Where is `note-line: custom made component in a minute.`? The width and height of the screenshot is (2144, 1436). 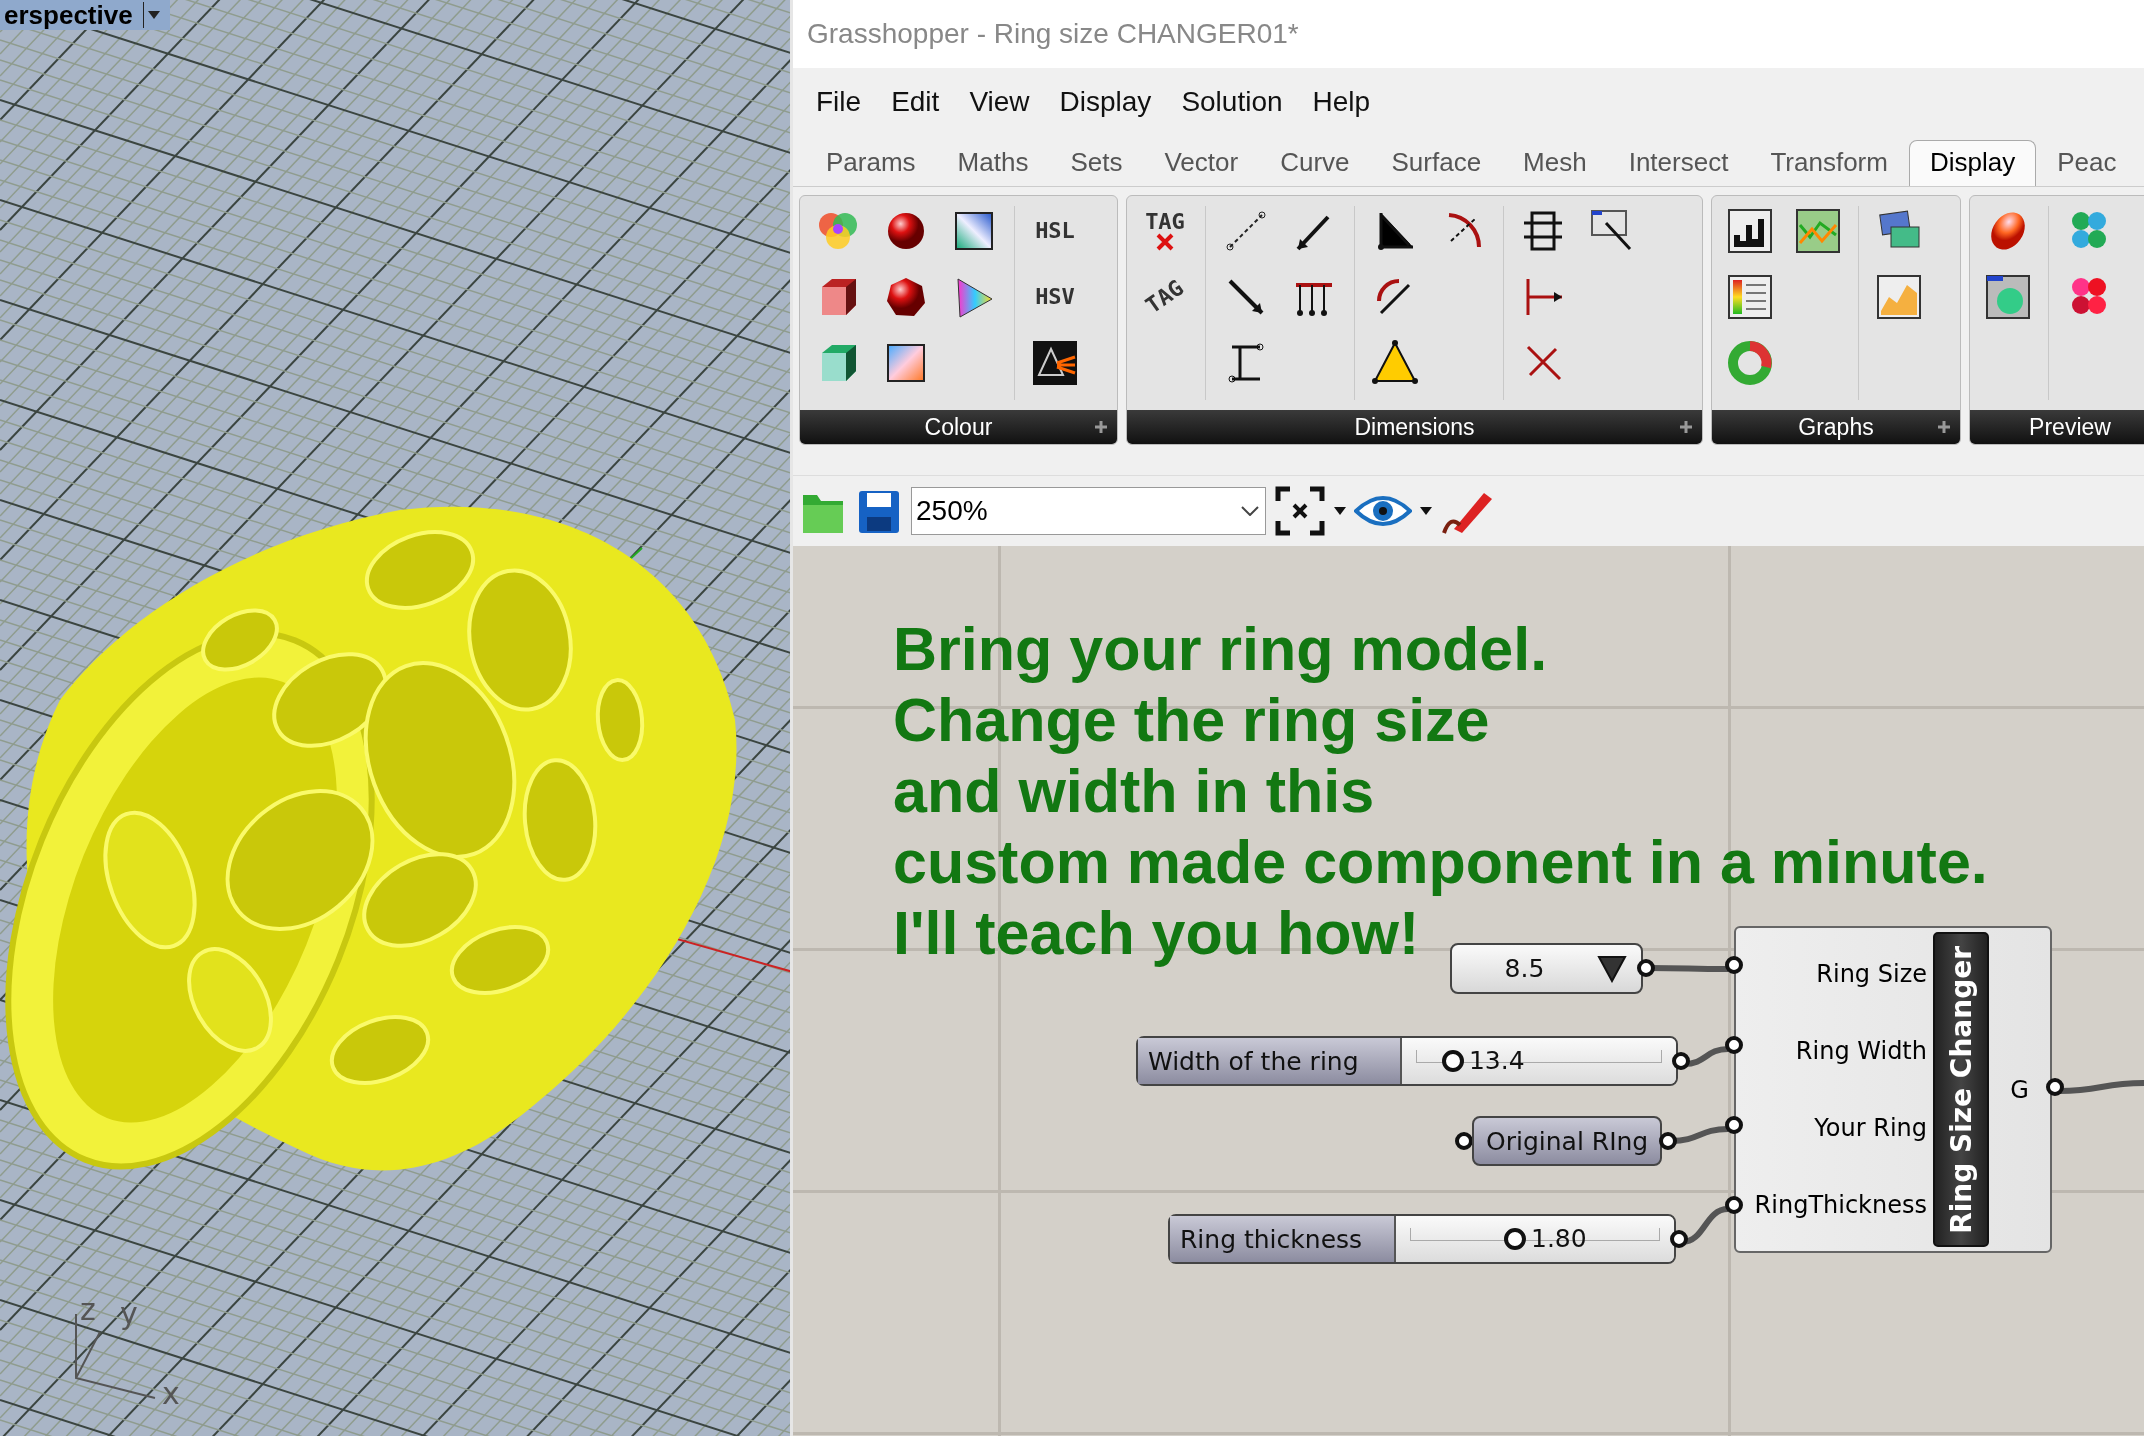
note-line: custom made component in a minute. is located at coordinates (1440, 862).